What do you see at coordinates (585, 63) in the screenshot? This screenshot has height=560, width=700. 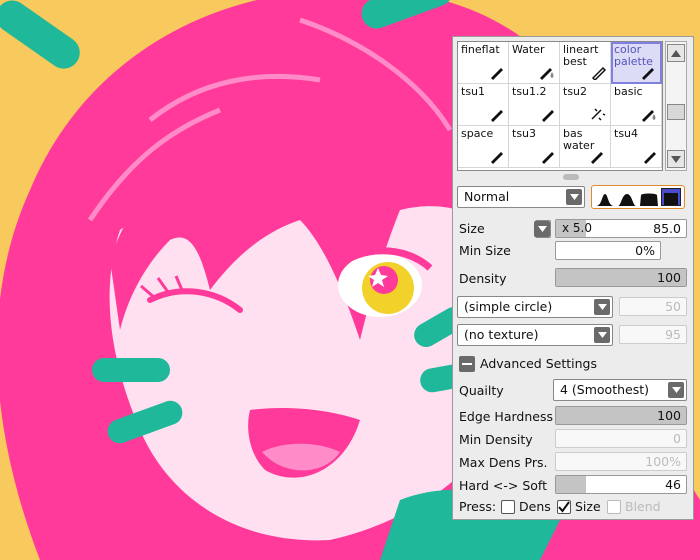 I see `tool-lineart-best: lineart best` at bounding box center [585, 63].